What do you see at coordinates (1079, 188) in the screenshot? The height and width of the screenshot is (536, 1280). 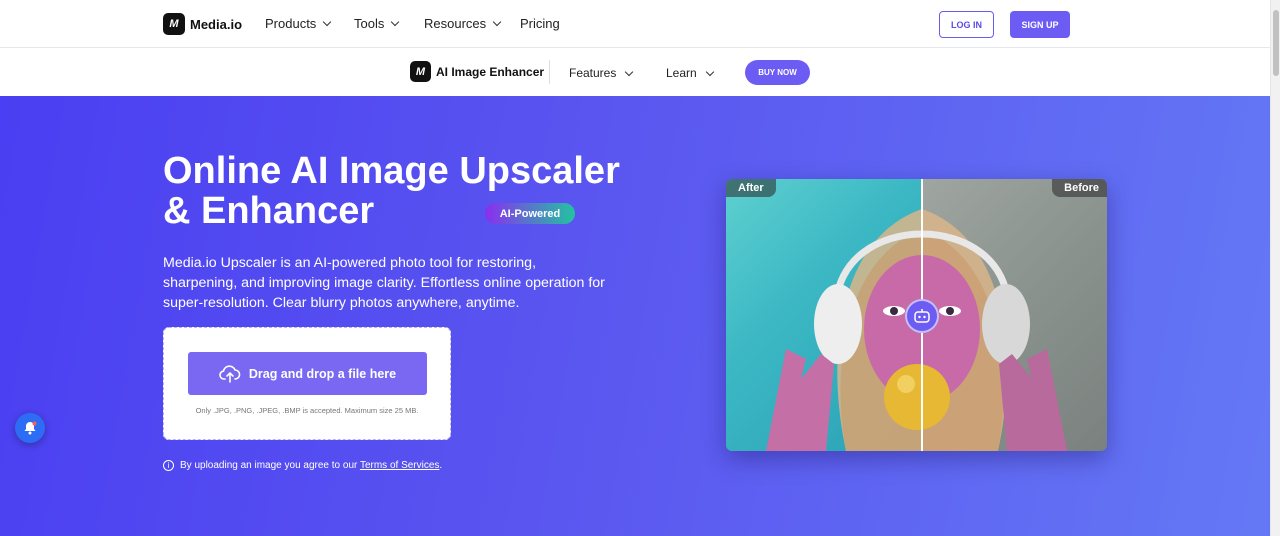 I see `before-label: Before` at bounding box center [1079, 188].